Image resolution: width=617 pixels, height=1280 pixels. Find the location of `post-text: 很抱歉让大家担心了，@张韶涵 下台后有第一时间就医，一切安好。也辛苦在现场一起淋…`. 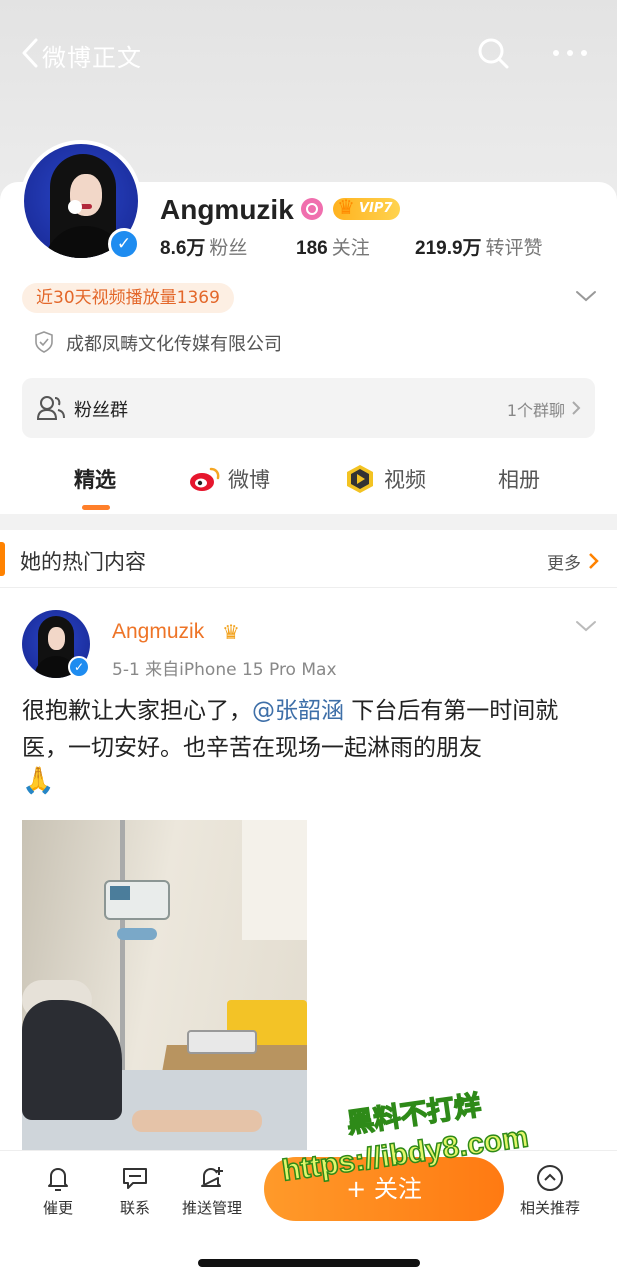

post-text: 很抱歉让大家担心了，@张韶涵 下台后有第一时间就医，一切安好。也辛苦在现场一起淋… is located at coordinates (312, 730).